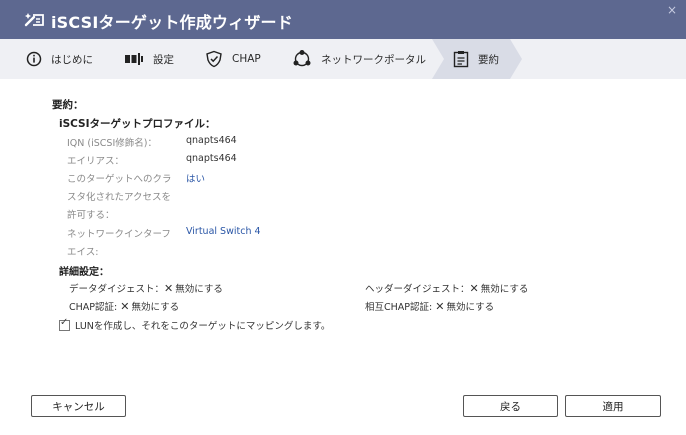 The width and height of the screenshot is (686, 435). What do you see at coordinates (34, 20) in the screenshot?
I see `wizard-wand-icon` at bounding box center [34, 20].